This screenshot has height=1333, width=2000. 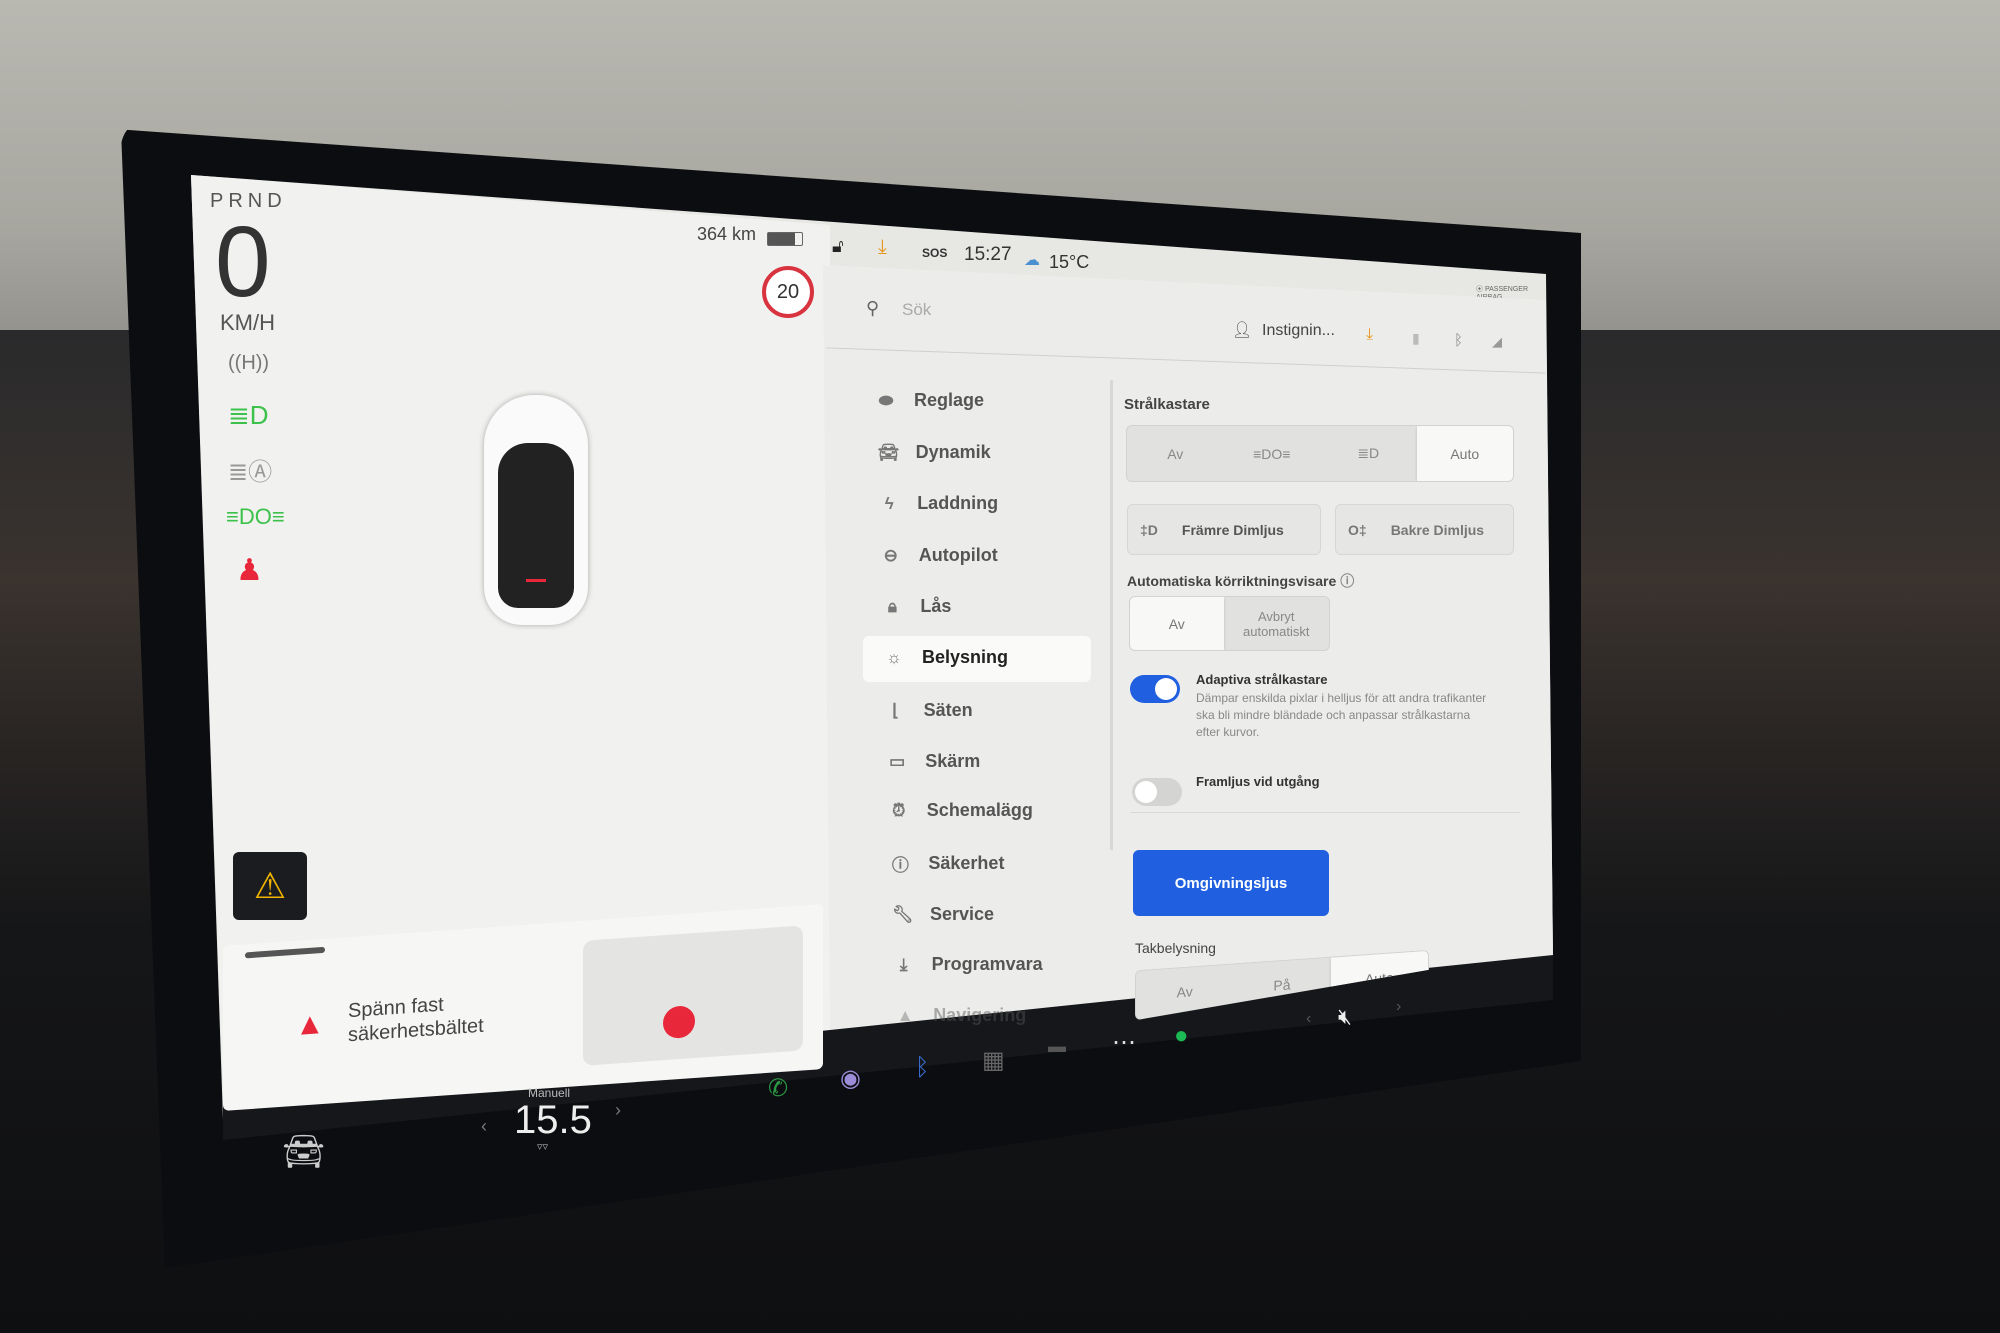 What do you see at coordinates (933, 761) in the screenshot?
I see `menu-item-skärm: ▭ Skärm` at bounding box center [933, 761].